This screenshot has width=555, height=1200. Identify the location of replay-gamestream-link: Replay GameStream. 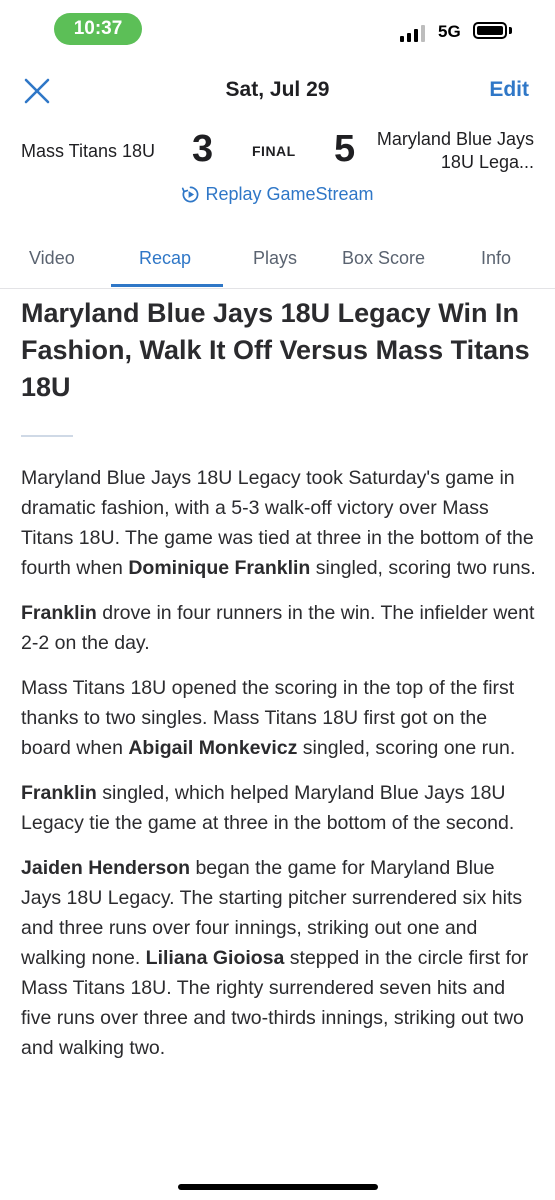
(277, 194).